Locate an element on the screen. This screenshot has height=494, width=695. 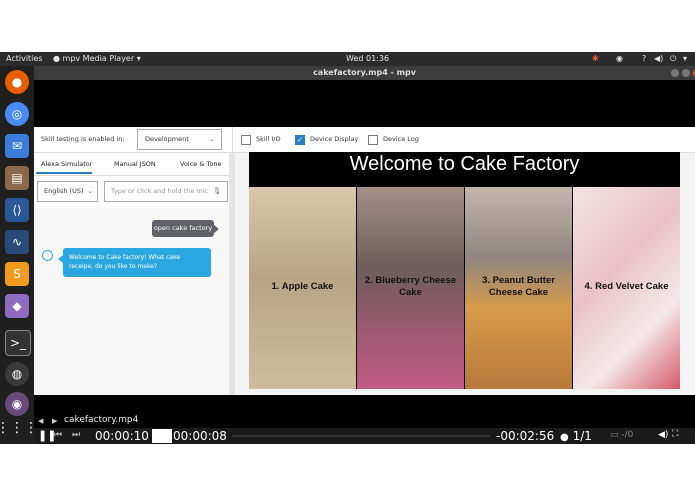
chromium-icon: ◎ is located at coordinates (17, 114).